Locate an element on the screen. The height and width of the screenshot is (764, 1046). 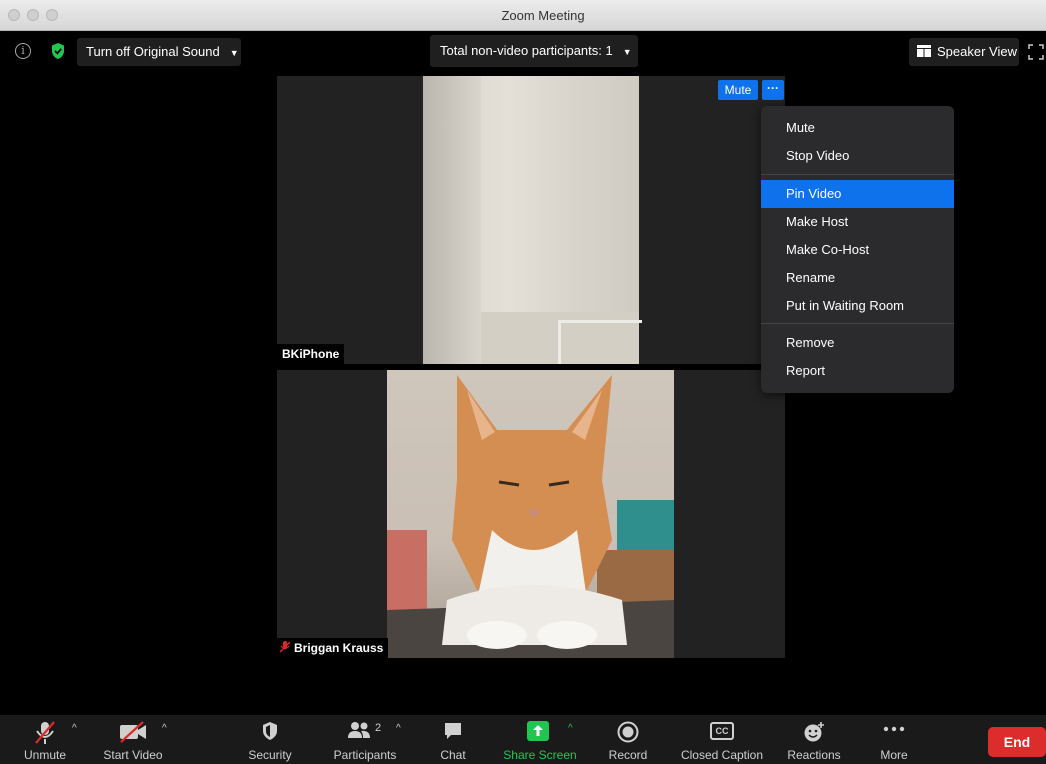
participant-mute-button: Mute is located at coordinates (738, 90).